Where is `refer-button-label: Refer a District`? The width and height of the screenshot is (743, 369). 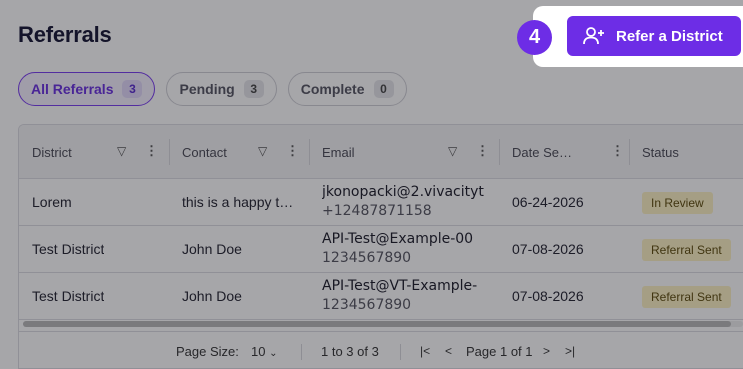 refer-button-label: Refer a District is located at coordinates (669, 36).